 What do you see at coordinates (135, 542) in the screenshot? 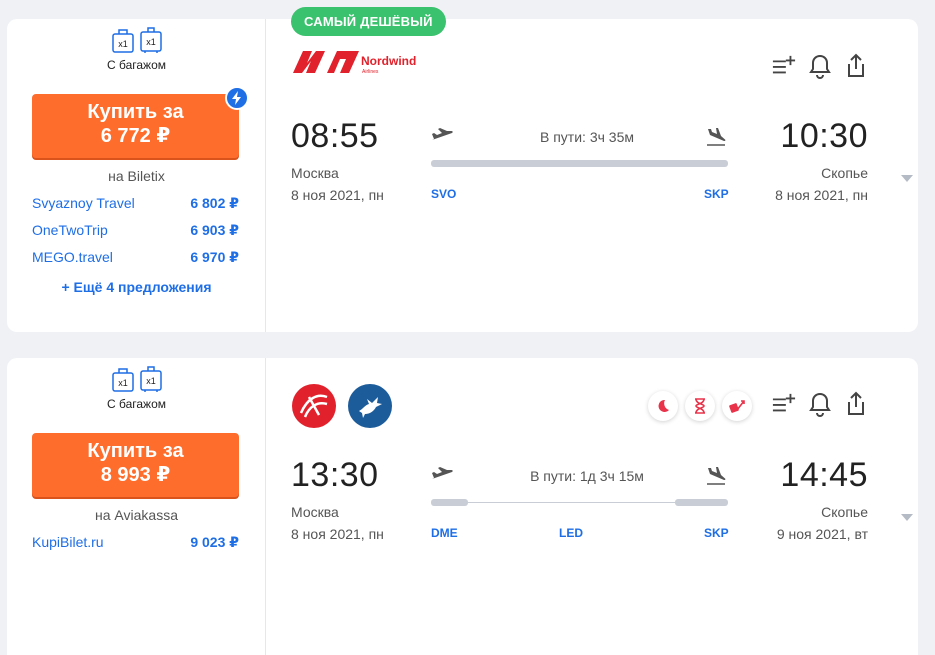
I see `offer-row: KupiBilet.ru 9 023 ₽` at bounding box center [135, 542].